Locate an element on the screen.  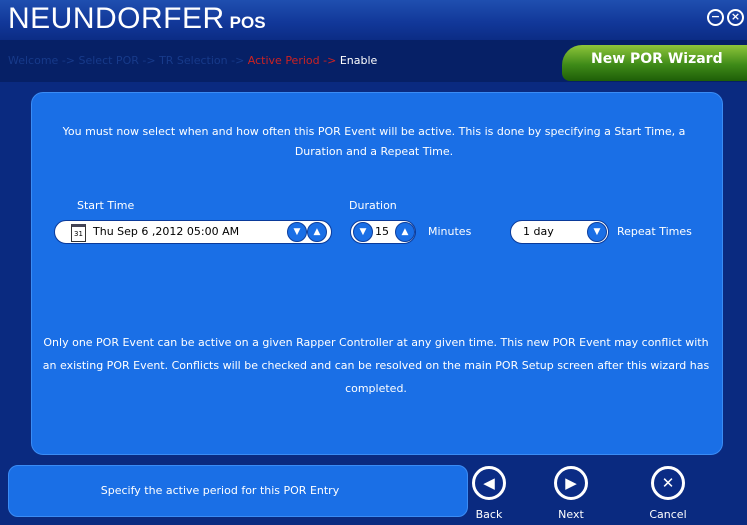
breadcrumb-item-enable: Enable is located at coordinates (358, 60).